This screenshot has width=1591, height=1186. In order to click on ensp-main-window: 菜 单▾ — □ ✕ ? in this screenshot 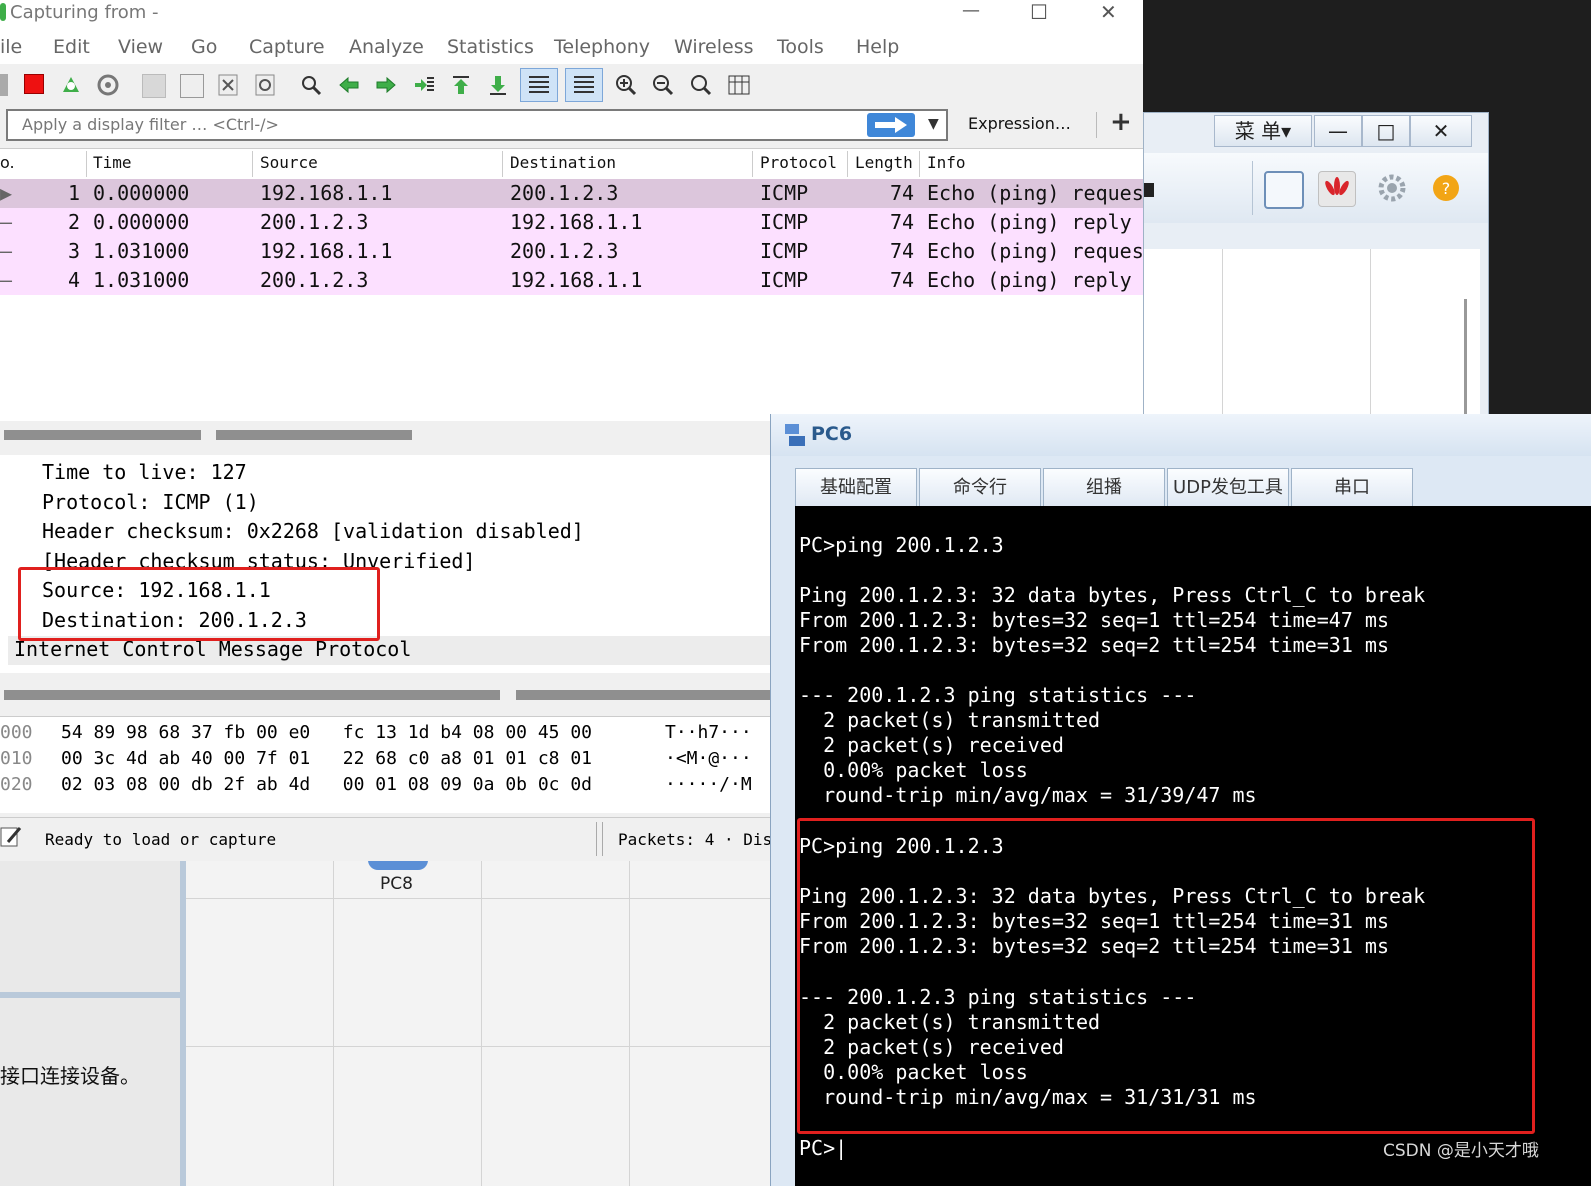, I will do `click(1316, 268)`.